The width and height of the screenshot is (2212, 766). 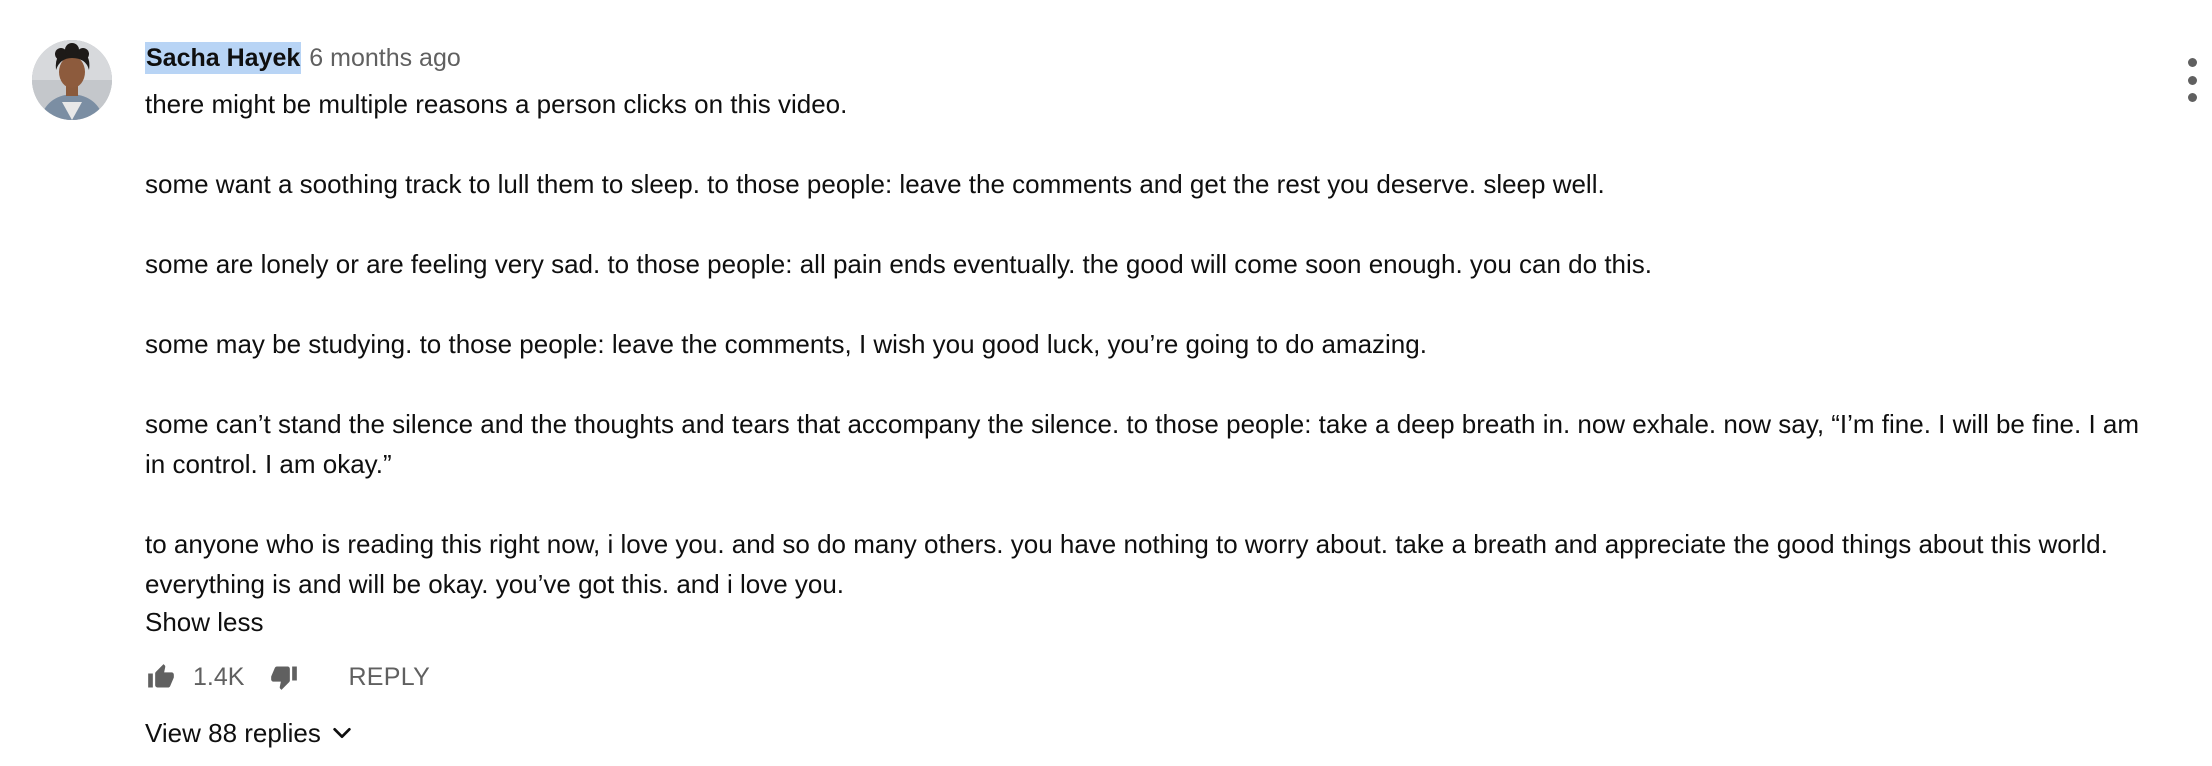 I want to click on user-avatar-photo, so click(x=72, y=80).